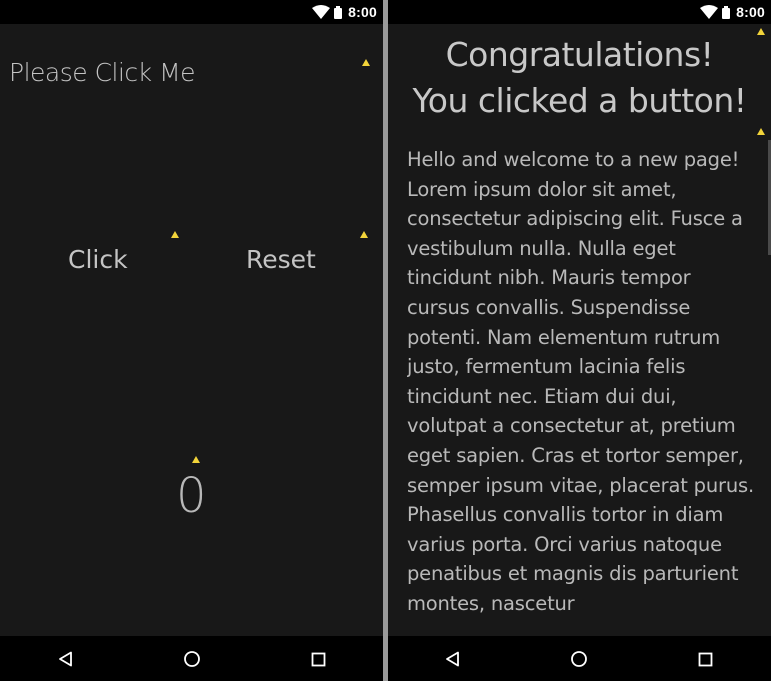  What do you see at coordinates (579, 100) in the screenshot?
I see `heading-line: You clicked a button!` at bounding box center [579, 100].